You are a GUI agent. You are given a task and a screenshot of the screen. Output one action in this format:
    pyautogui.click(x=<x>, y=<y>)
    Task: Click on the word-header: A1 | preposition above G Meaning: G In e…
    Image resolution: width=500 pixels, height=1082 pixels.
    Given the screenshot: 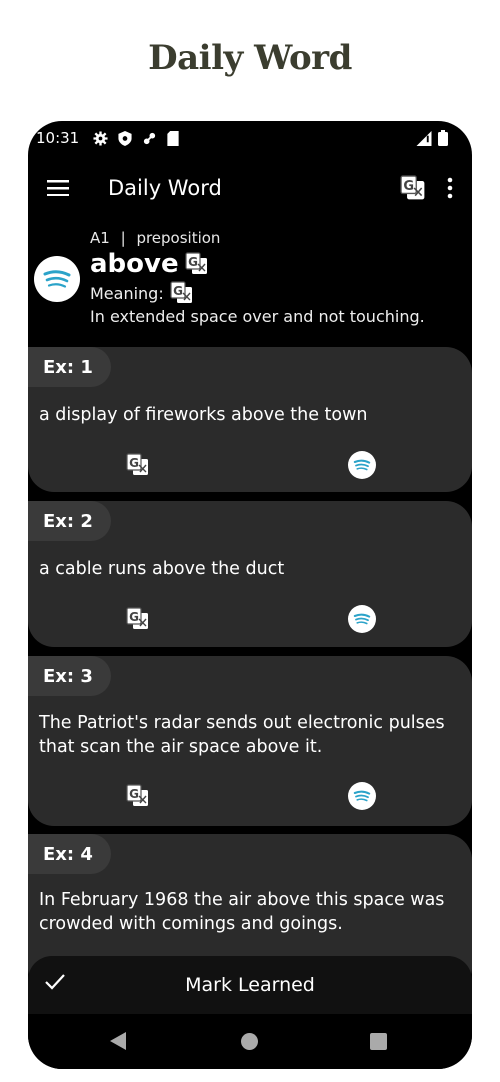 What is the action you would take?
    pyautogui.click(x=250, y=279)
    